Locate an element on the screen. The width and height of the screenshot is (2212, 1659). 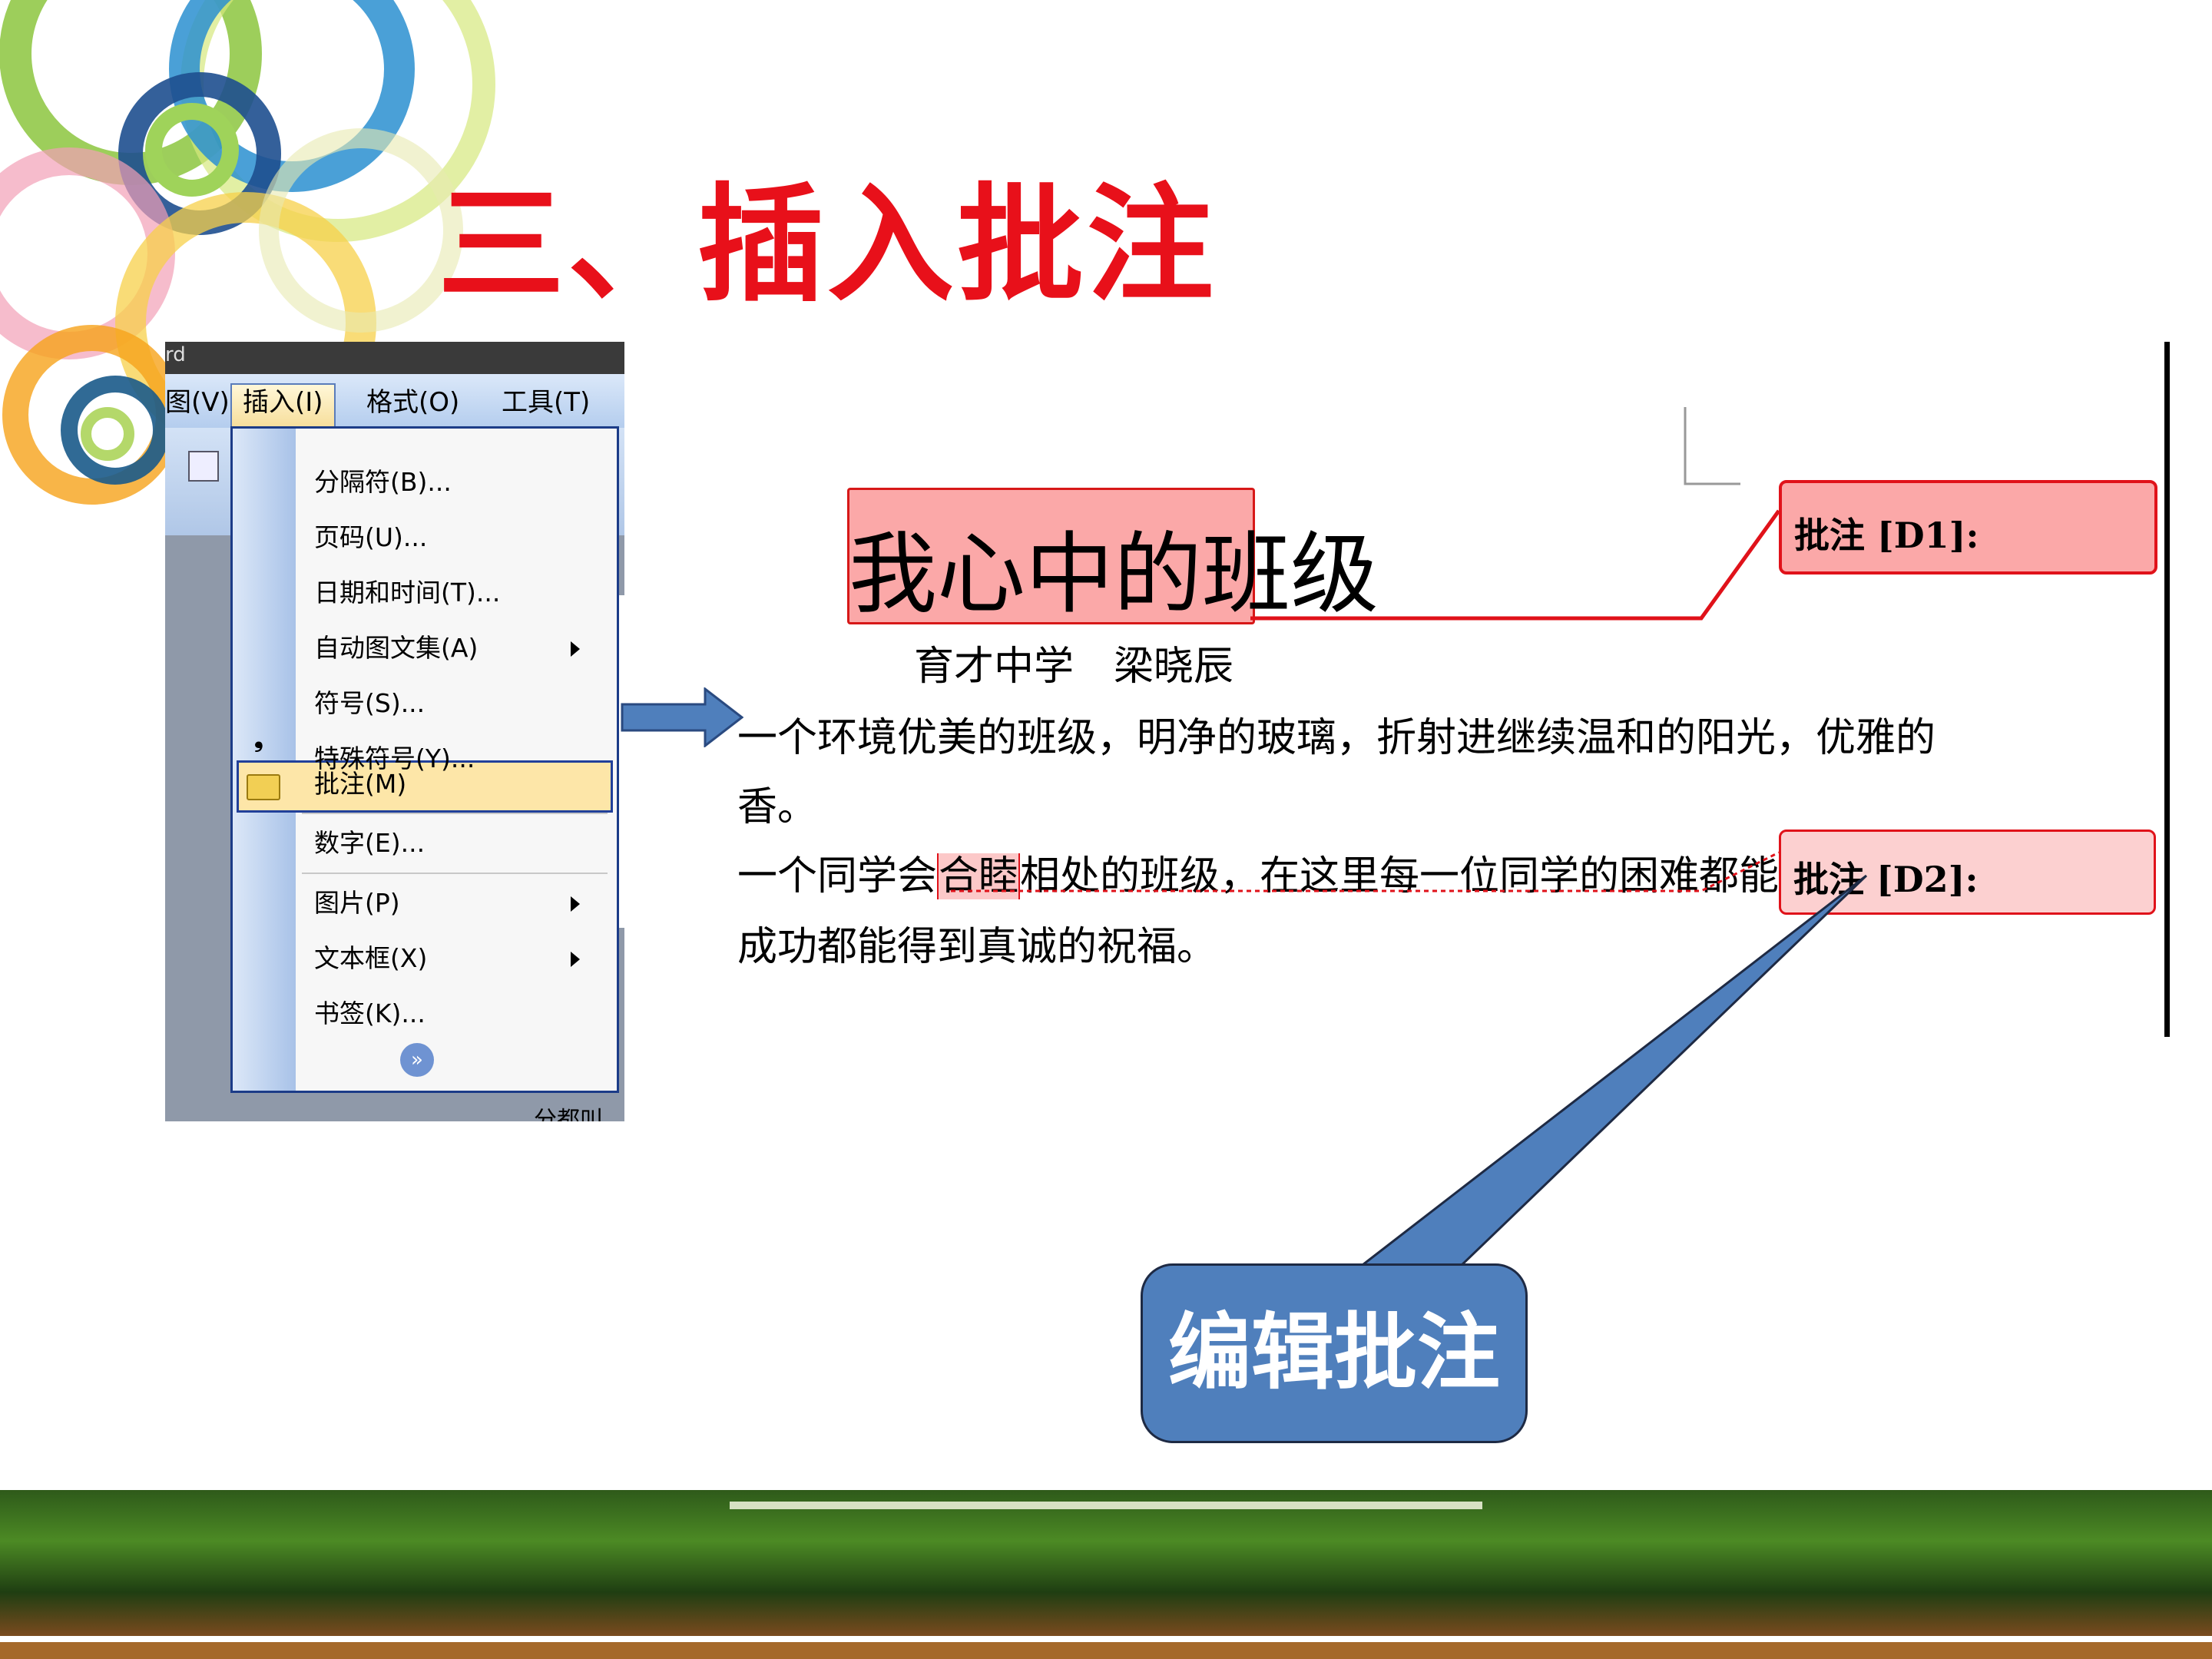
bottom-decorative-bar is located at coordinates (1106, 1575).